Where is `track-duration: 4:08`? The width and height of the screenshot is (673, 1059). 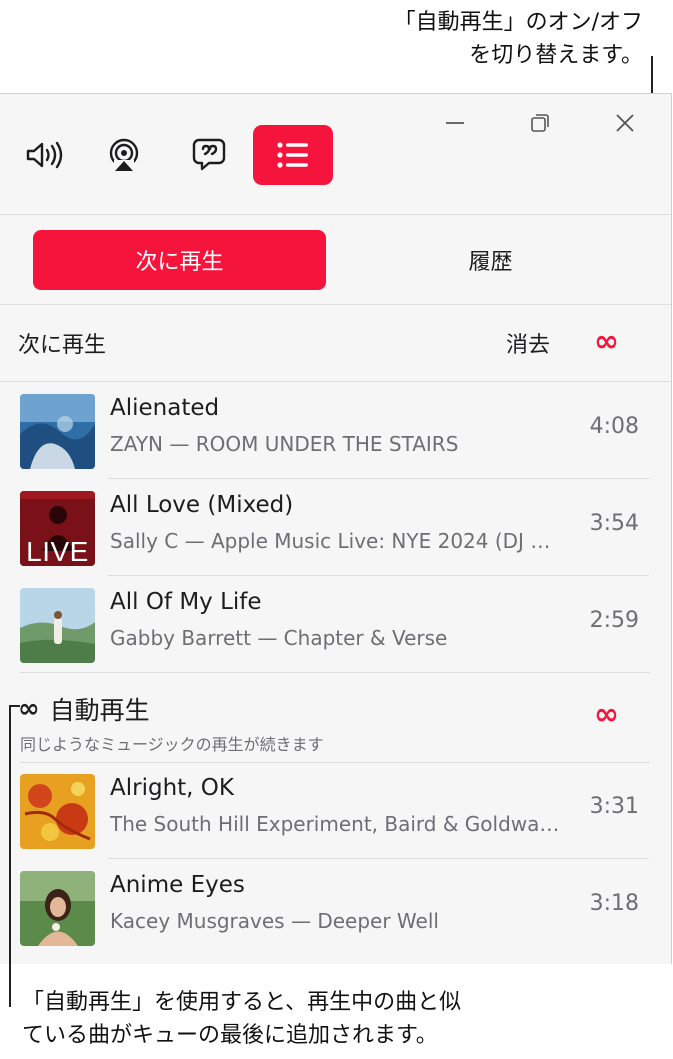 track-duration: 4:08 is located at coordinates (614, 426).